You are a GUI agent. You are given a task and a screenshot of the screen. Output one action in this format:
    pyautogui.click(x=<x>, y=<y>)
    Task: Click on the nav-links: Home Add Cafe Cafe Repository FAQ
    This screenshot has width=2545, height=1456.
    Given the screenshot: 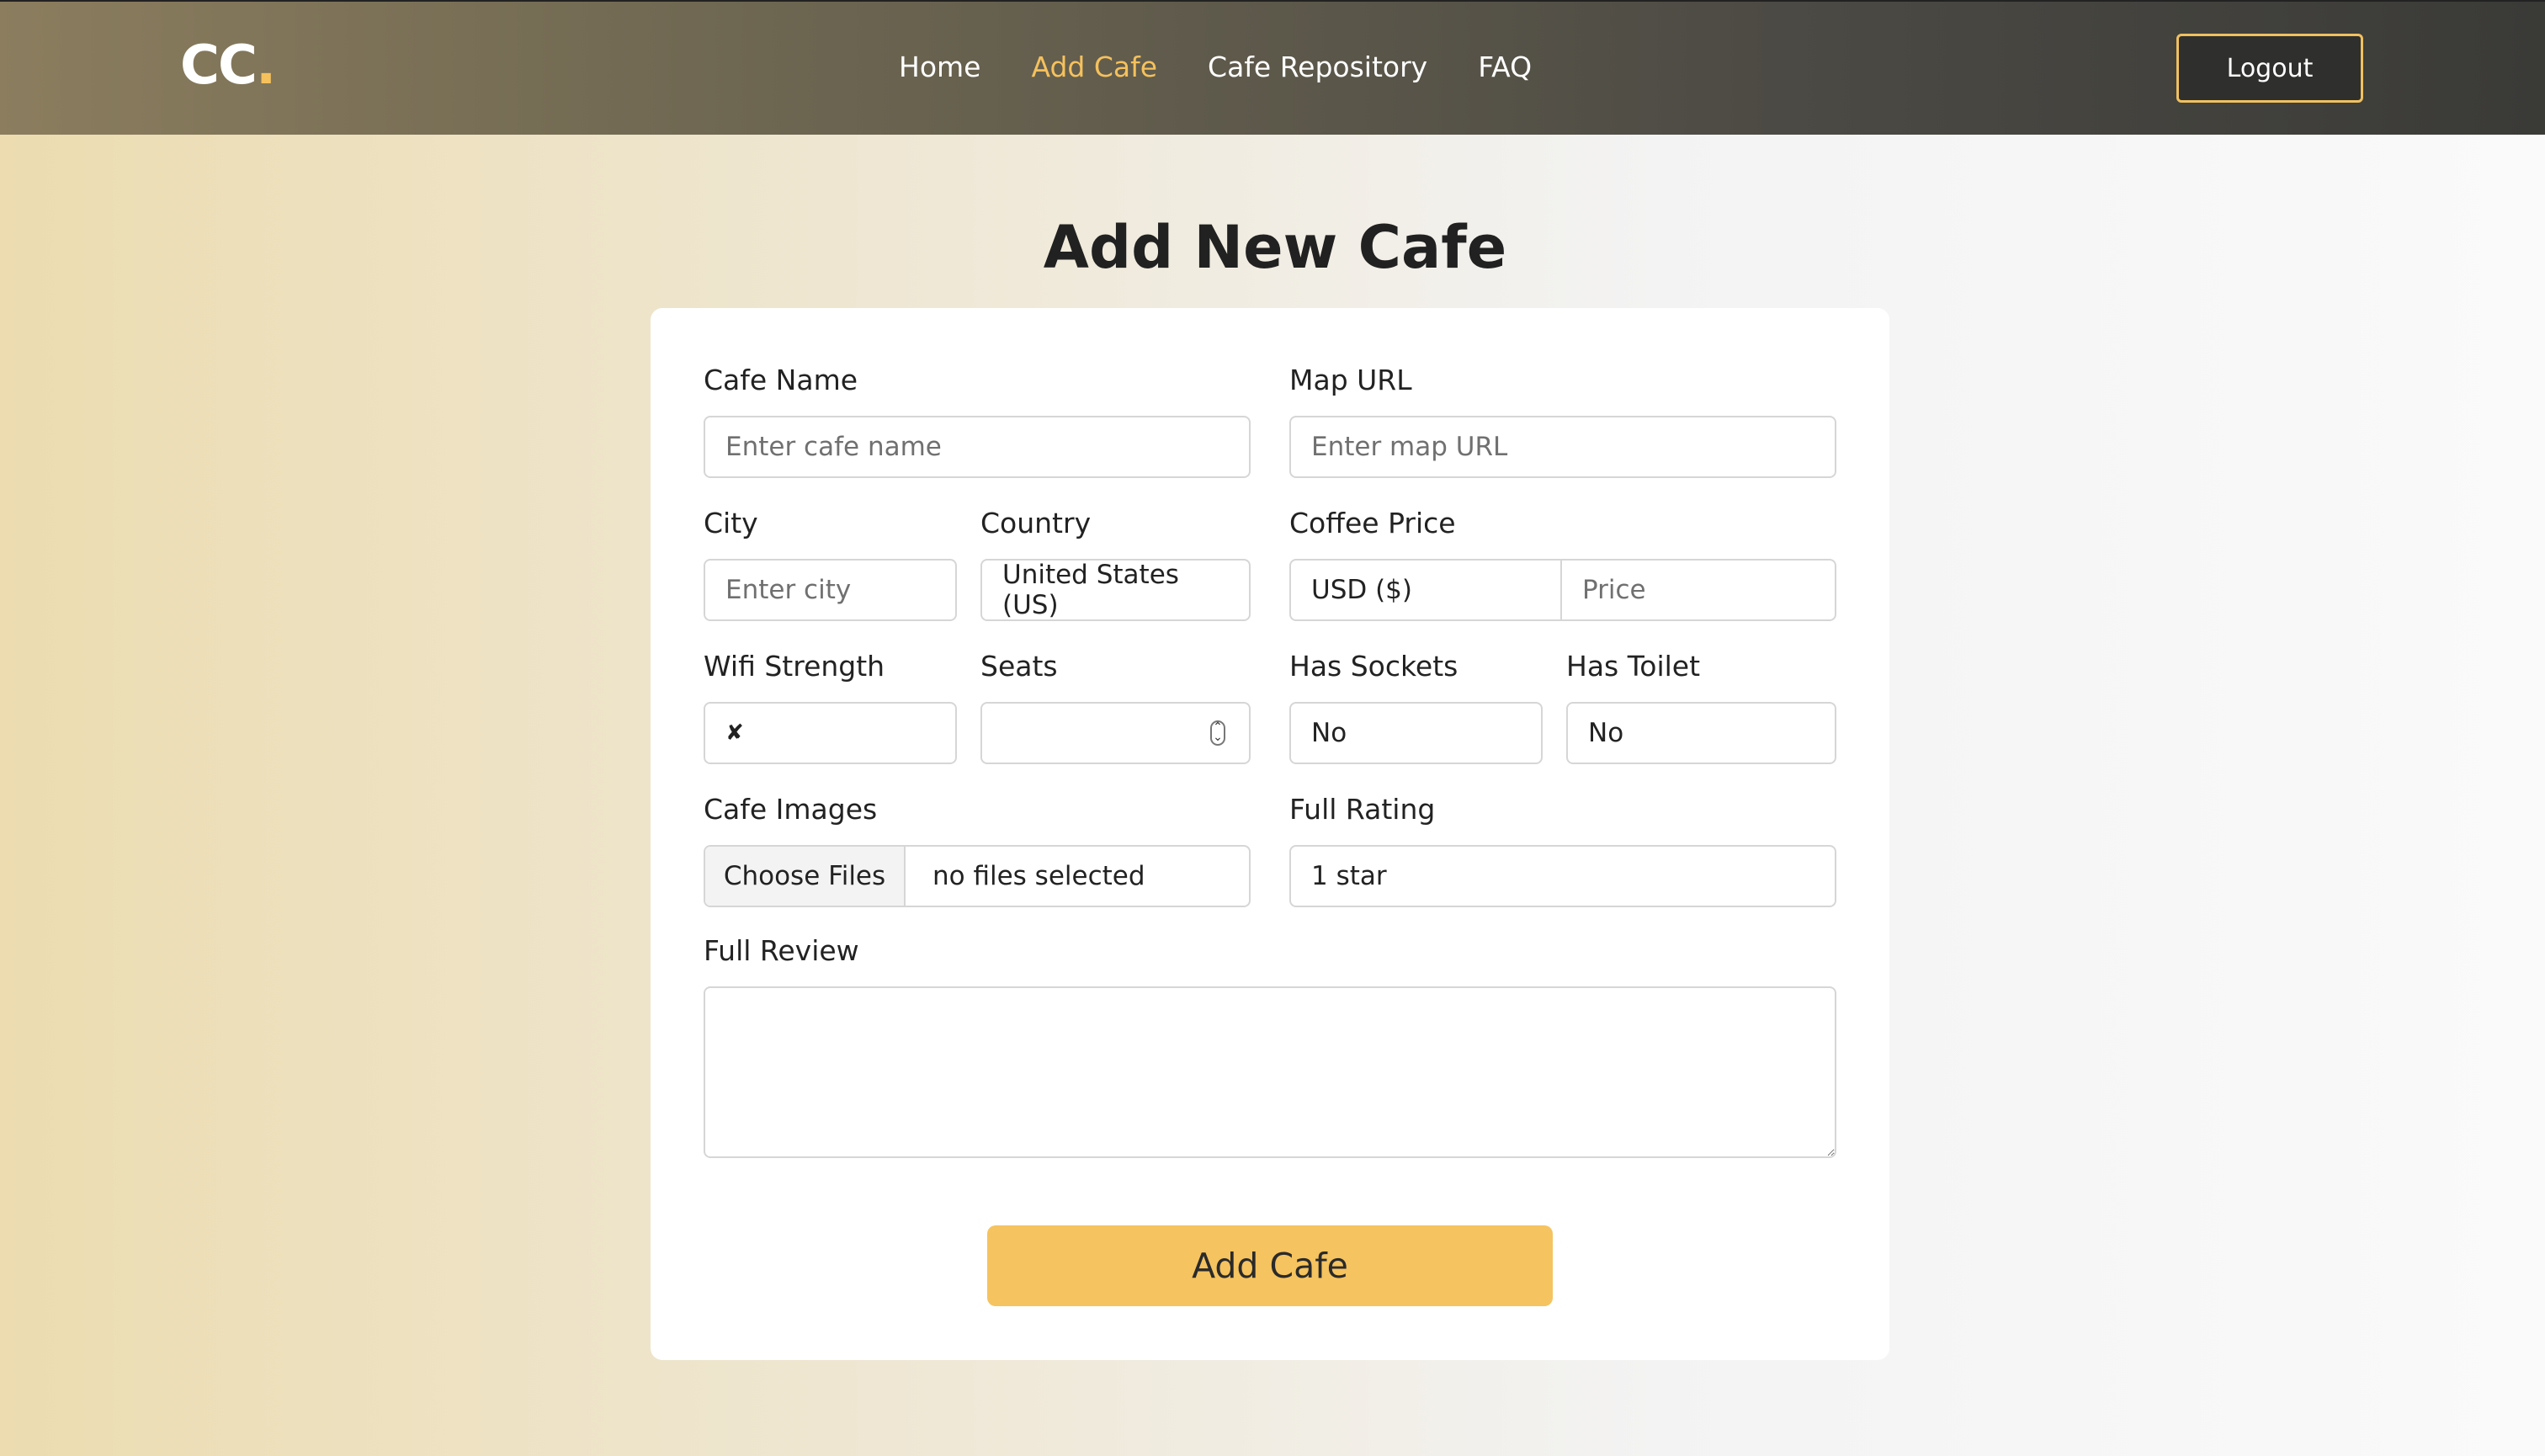 What is the action you would take?
    pyautogui.click(x=1240, y=67)
    